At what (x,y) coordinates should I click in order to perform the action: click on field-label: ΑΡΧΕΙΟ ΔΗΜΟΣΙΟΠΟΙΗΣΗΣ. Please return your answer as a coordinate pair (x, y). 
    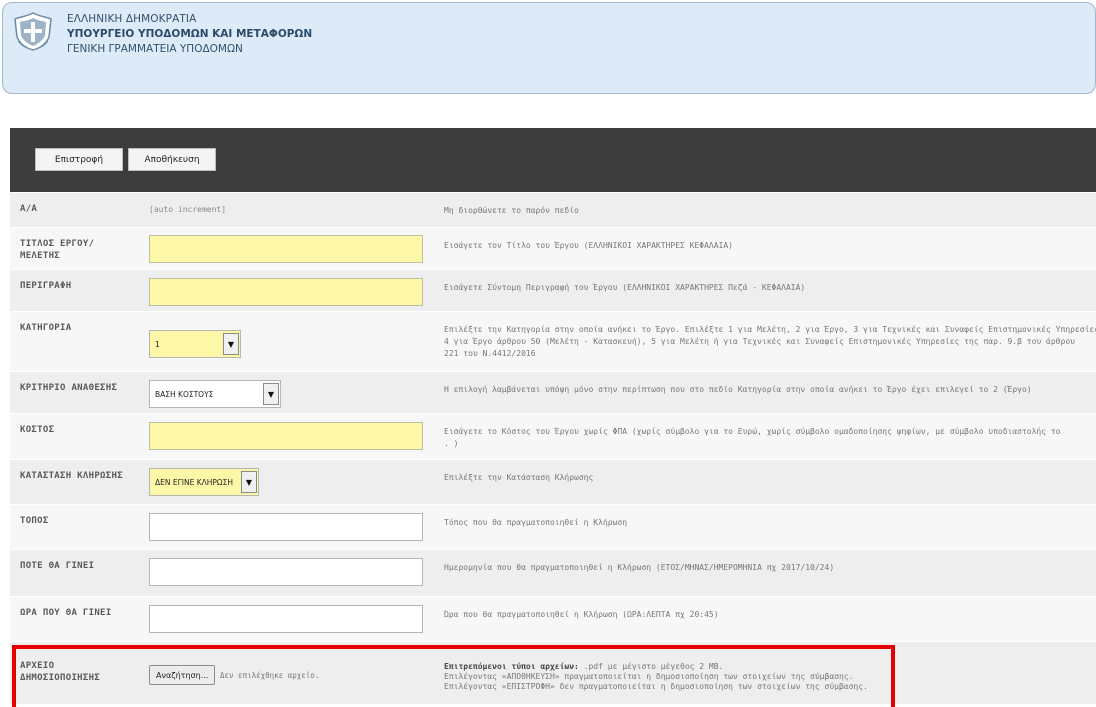
    Looking at the image, I should click on (75, 673).